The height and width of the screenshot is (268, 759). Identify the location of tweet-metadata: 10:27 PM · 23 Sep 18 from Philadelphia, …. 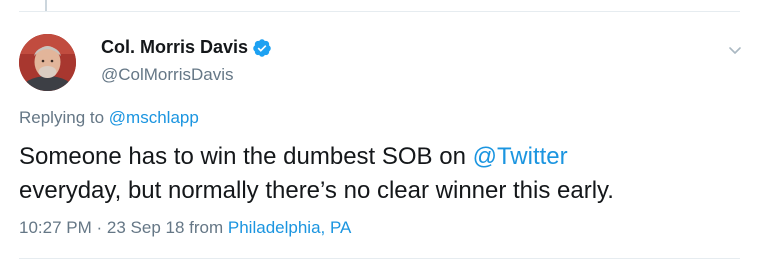
(185, 228).